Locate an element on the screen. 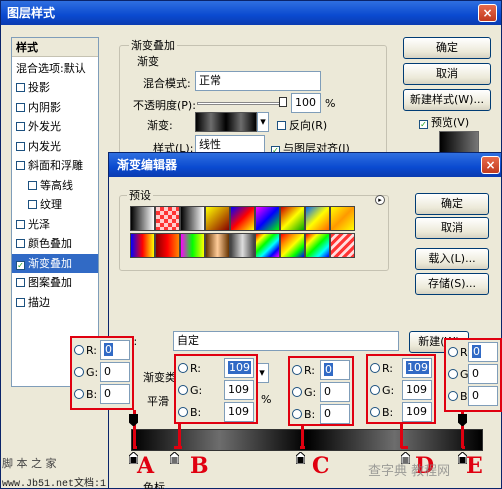  blend-options-item: 混合选项:默认 is located at coordinates (55, 68).